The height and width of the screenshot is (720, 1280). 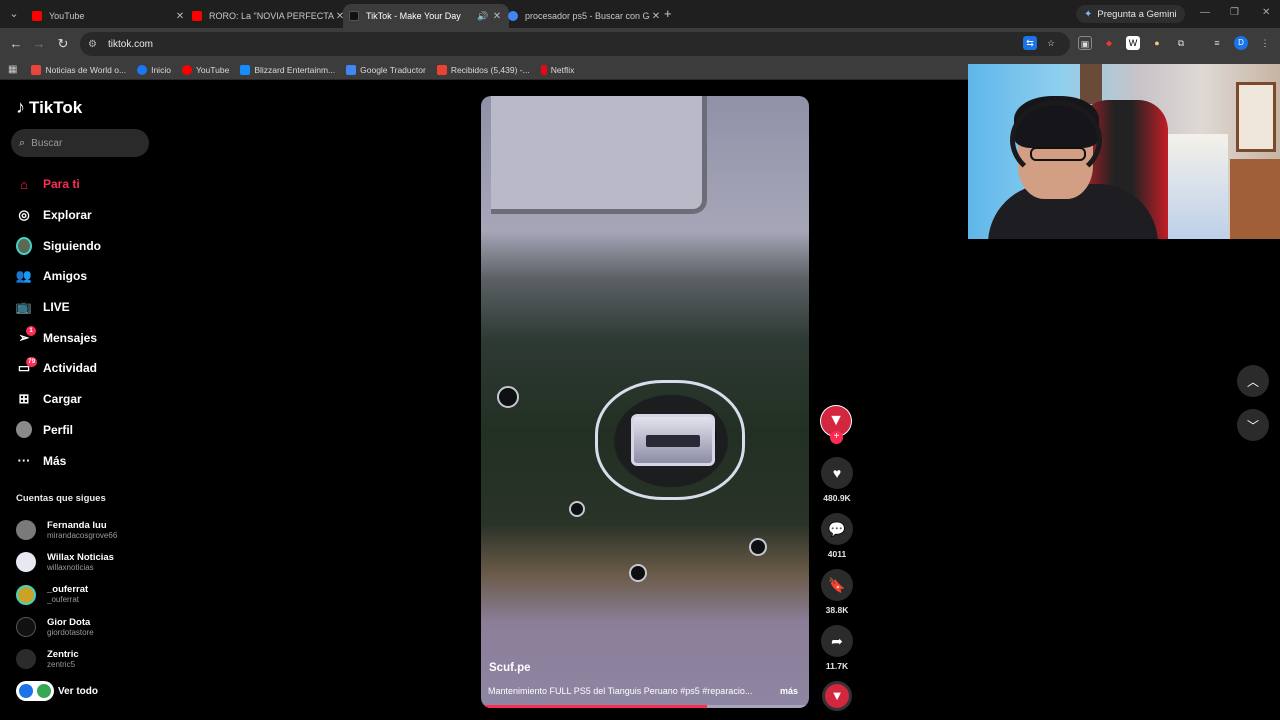 I want to click on sidebar-item-label: Más, so click(x=55, y=460).